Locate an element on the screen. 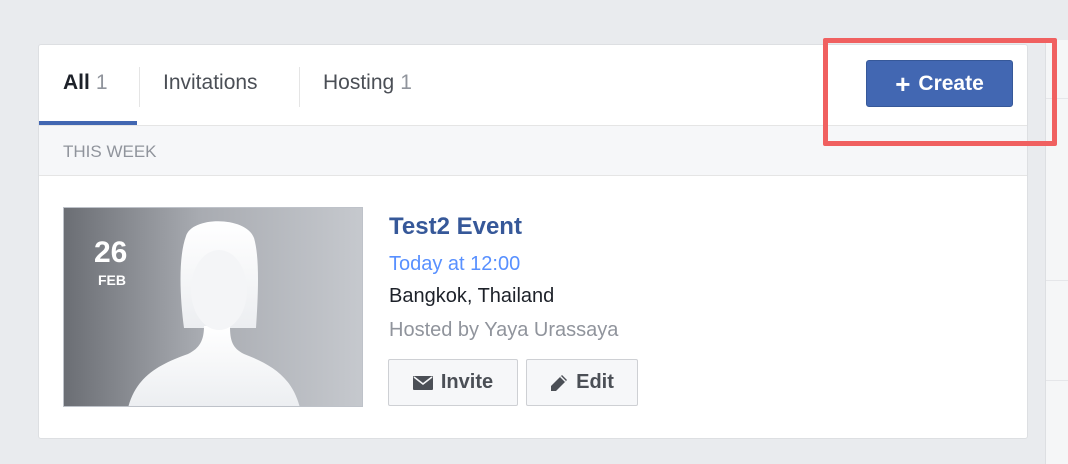 Image resolution: width=1068 pixels, height=464 pixels. event-date-day: 26 is located at coordinates (111, 252).